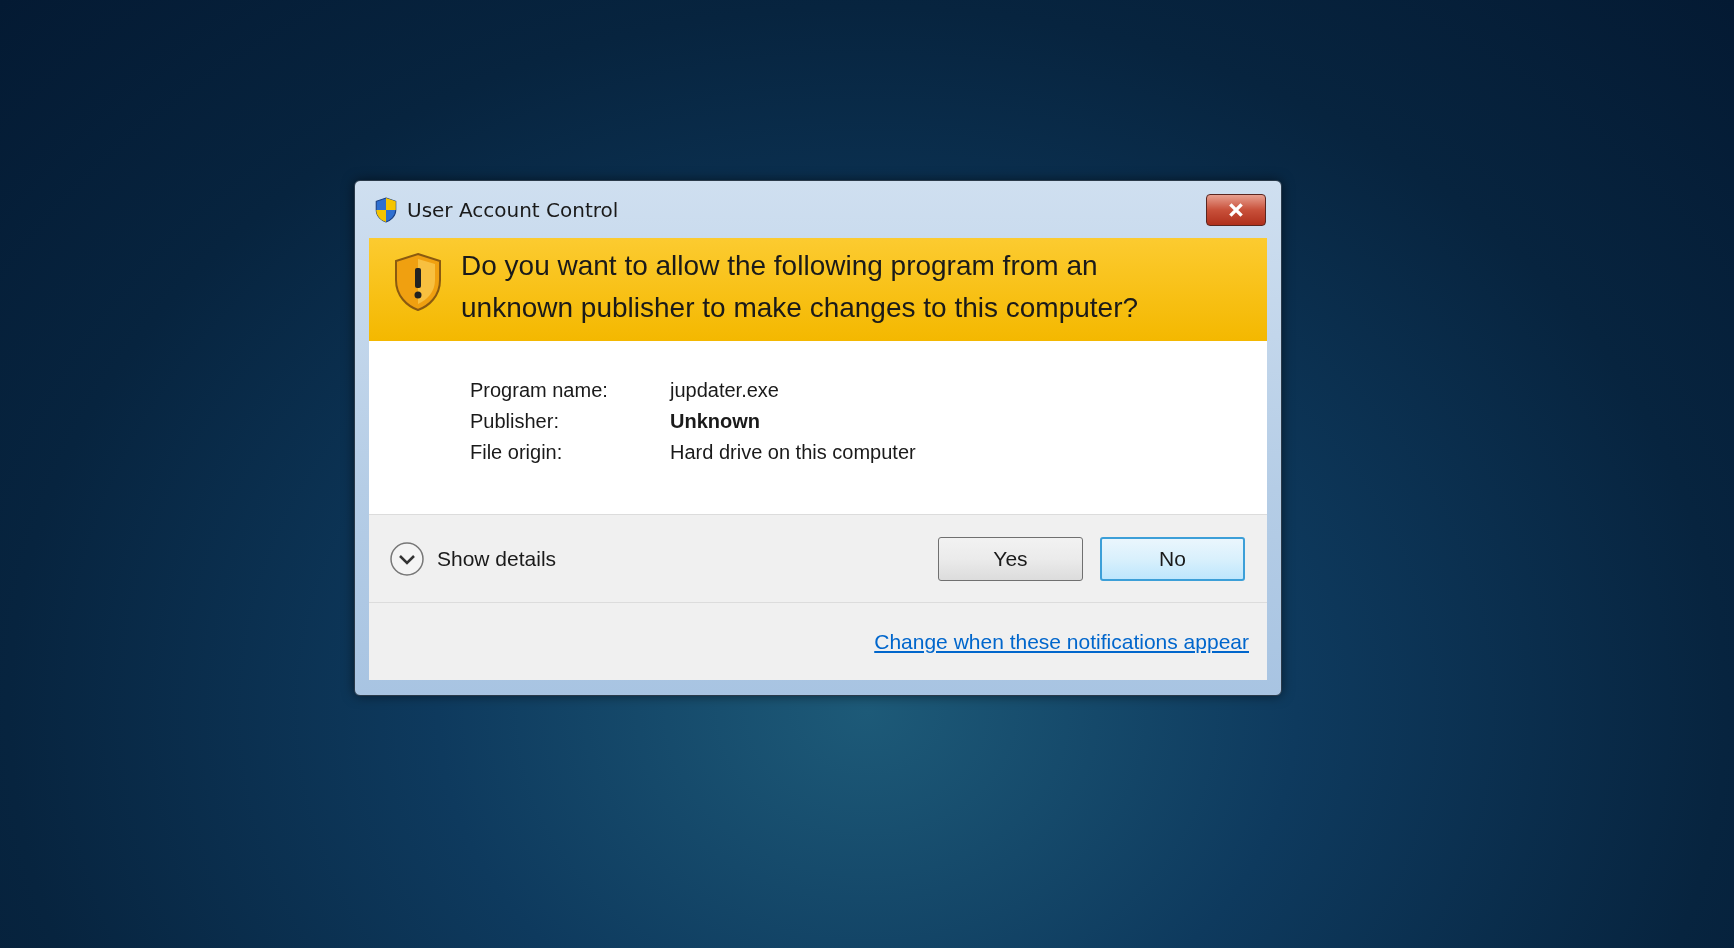 Image resolution: width=1734 pixels, height=948 pixels. I want to click on settings-link: Change when these notifications appear, so click(1061, 641).